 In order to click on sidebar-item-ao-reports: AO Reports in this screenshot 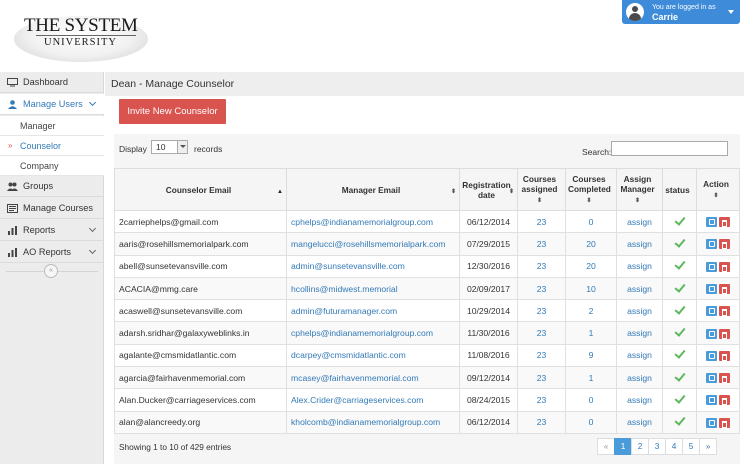, I will do `click(52, 252)`.